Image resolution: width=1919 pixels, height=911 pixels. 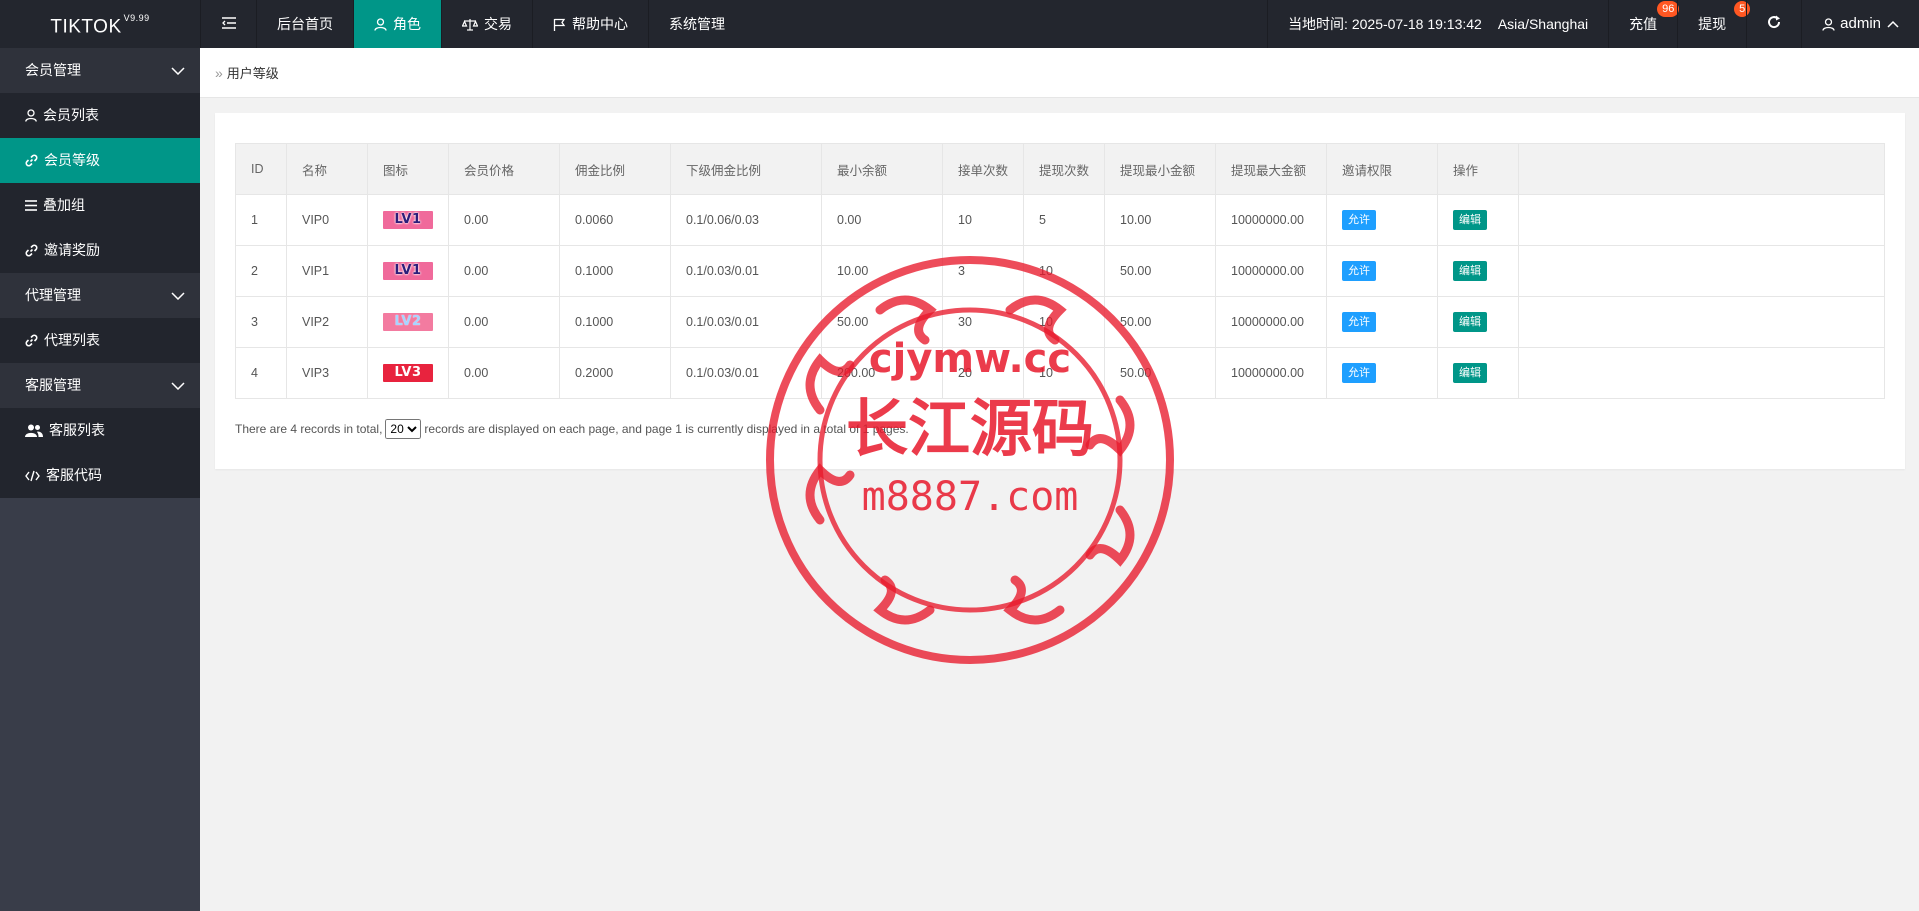 I want to click on nav-home-label: 后台首页, so click(x=305, y=24).